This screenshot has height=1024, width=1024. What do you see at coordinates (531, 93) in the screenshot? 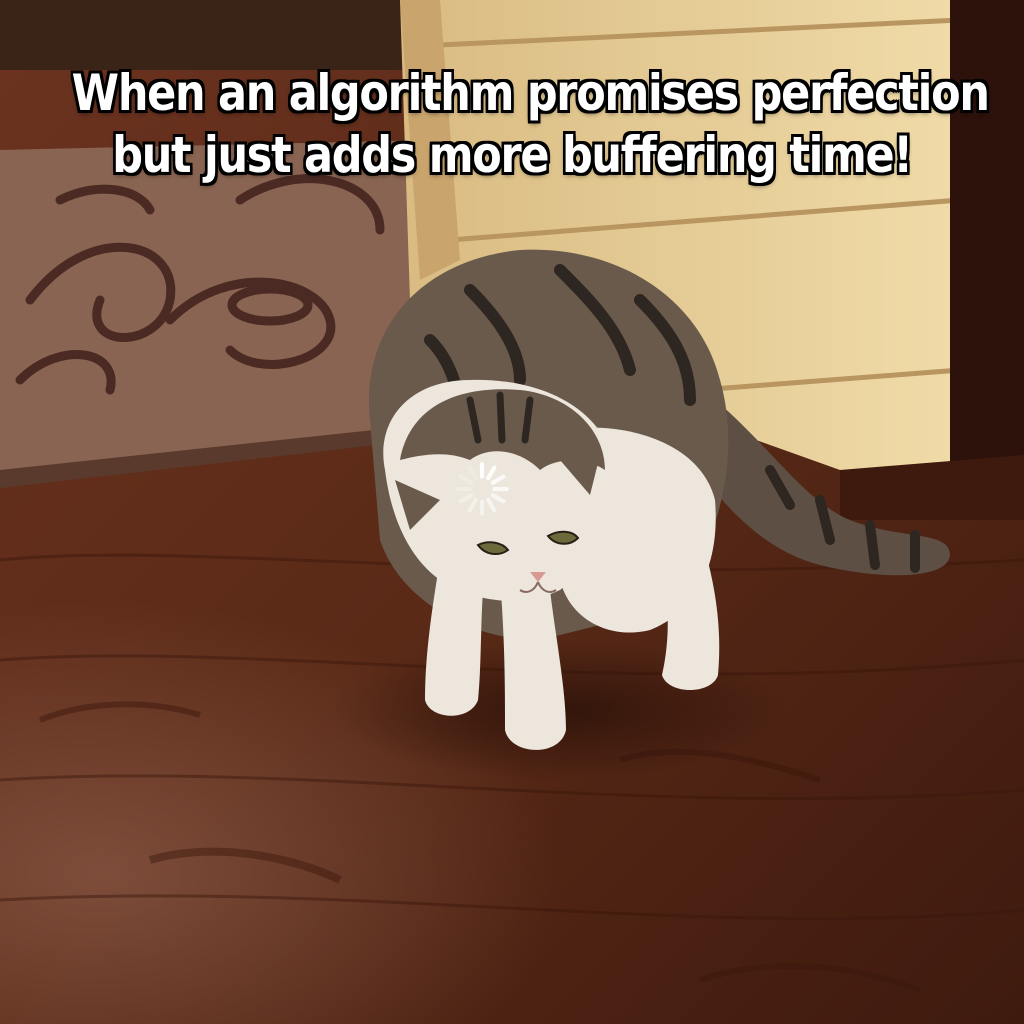
I see `caption-line-1: When an algorithm promises perfection` at bounding box center [531, 93].